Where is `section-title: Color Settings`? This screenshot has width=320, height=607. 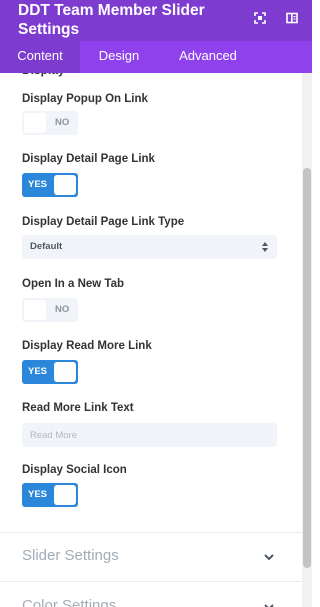 section-title: Color Settings is located at coordinates (69, 602).